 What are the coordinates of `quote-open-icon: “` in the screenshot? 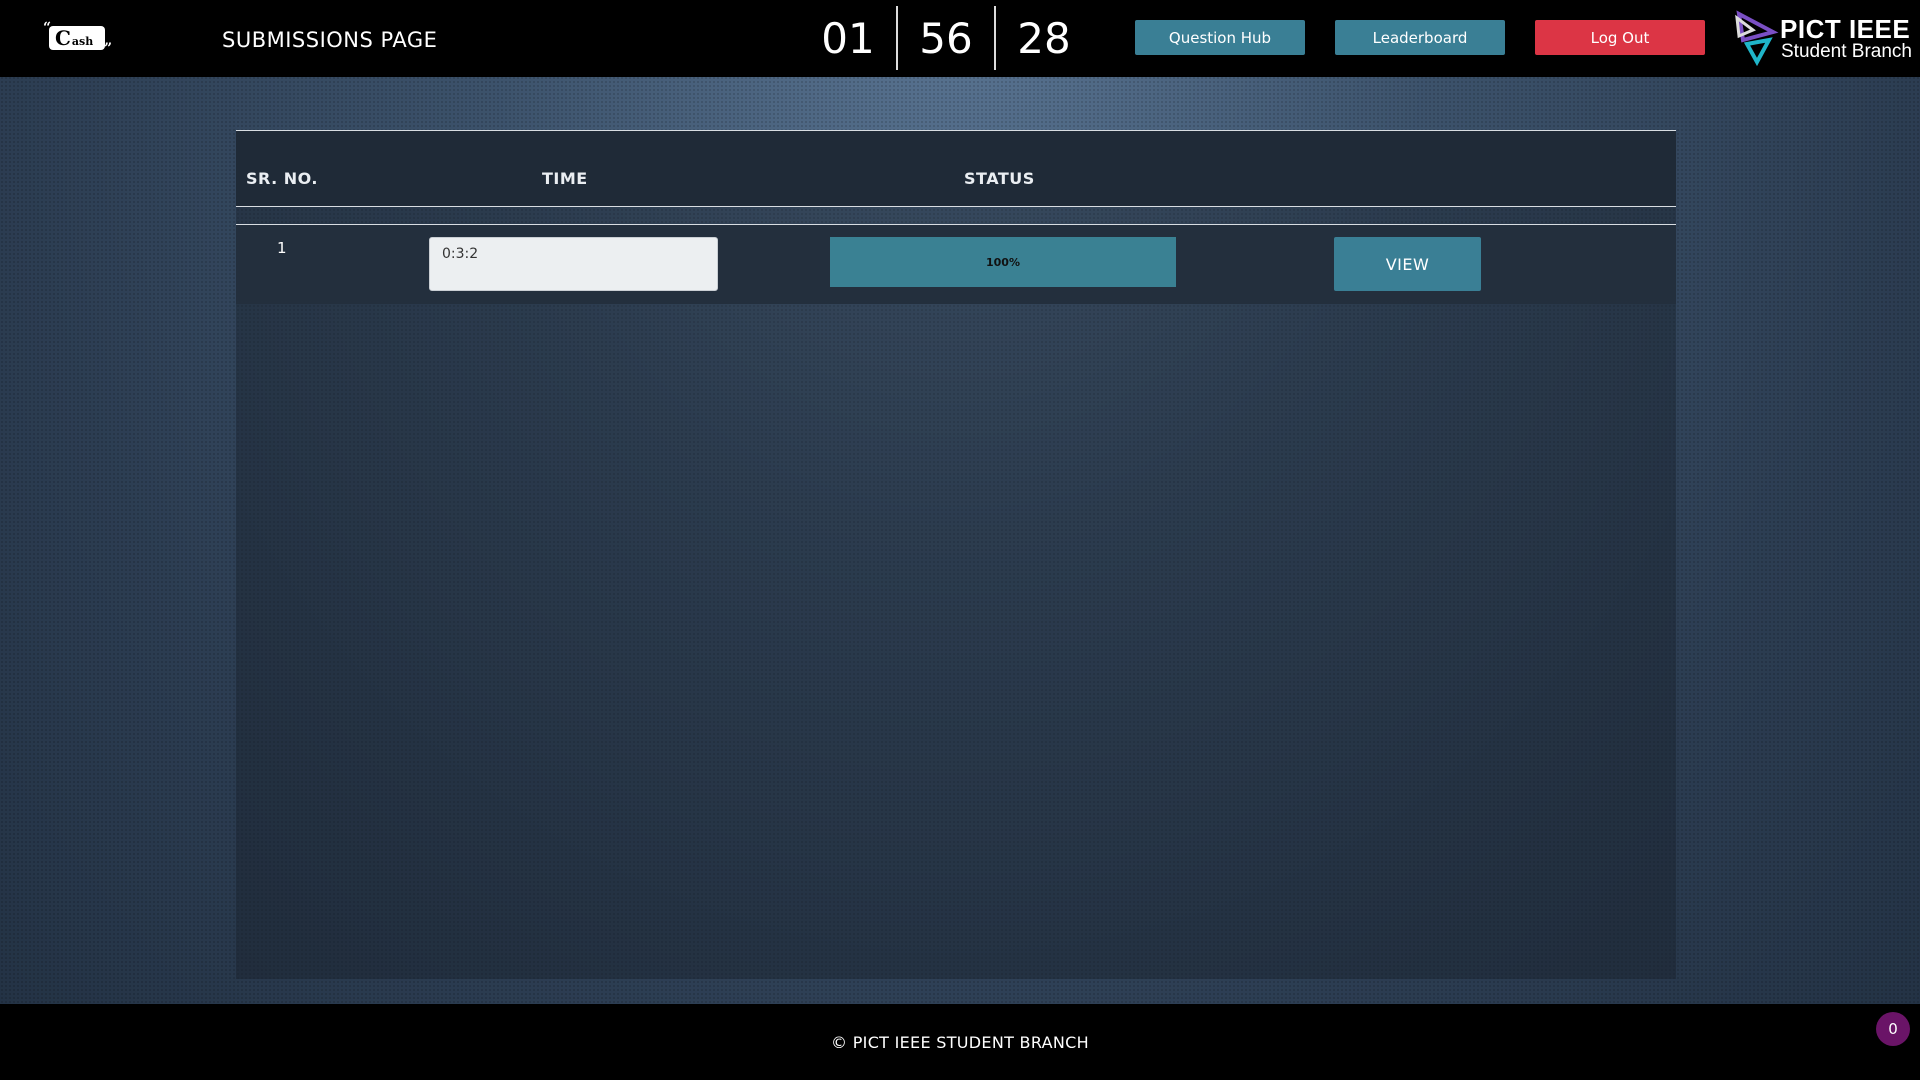 It's located at (47, 28).